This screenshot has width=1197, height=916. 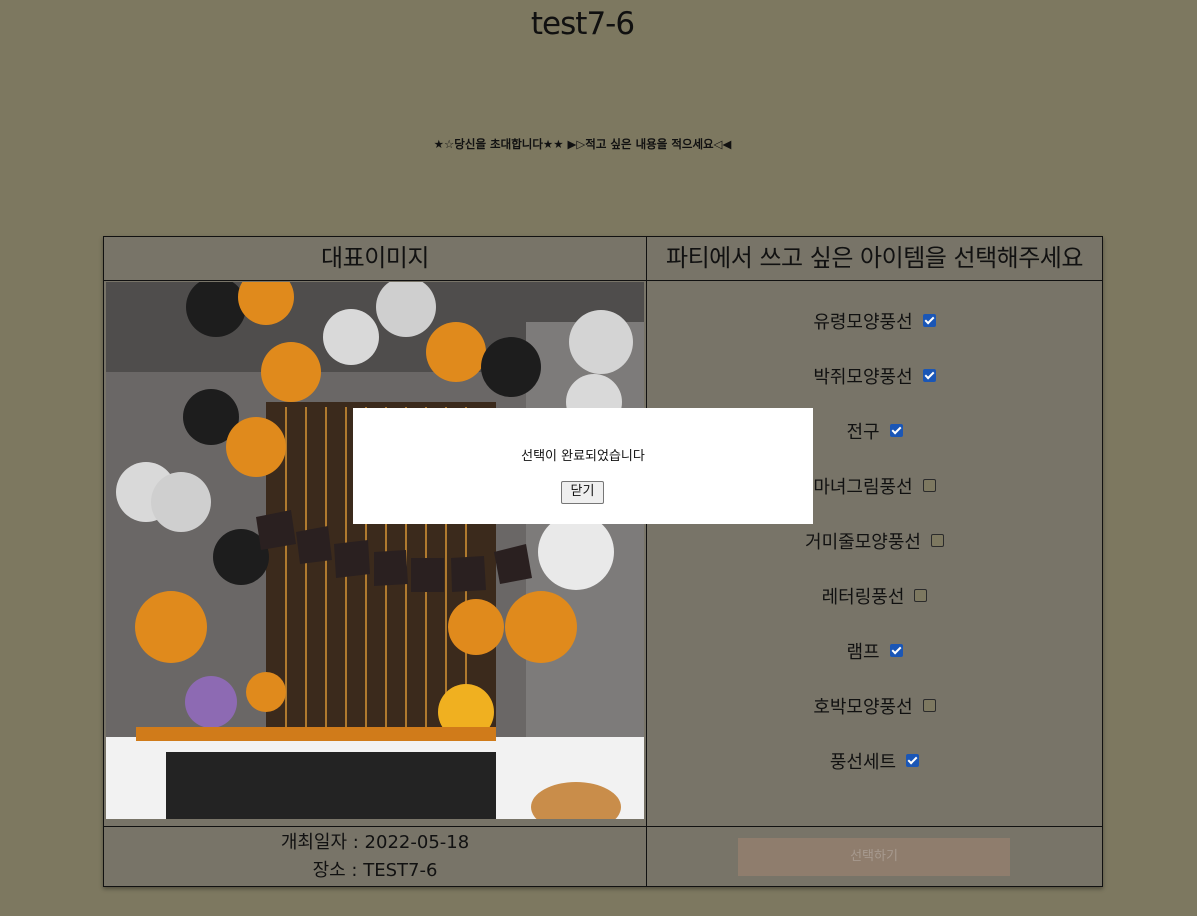 I want to click on footer-divider, so click(x=603, y=826).